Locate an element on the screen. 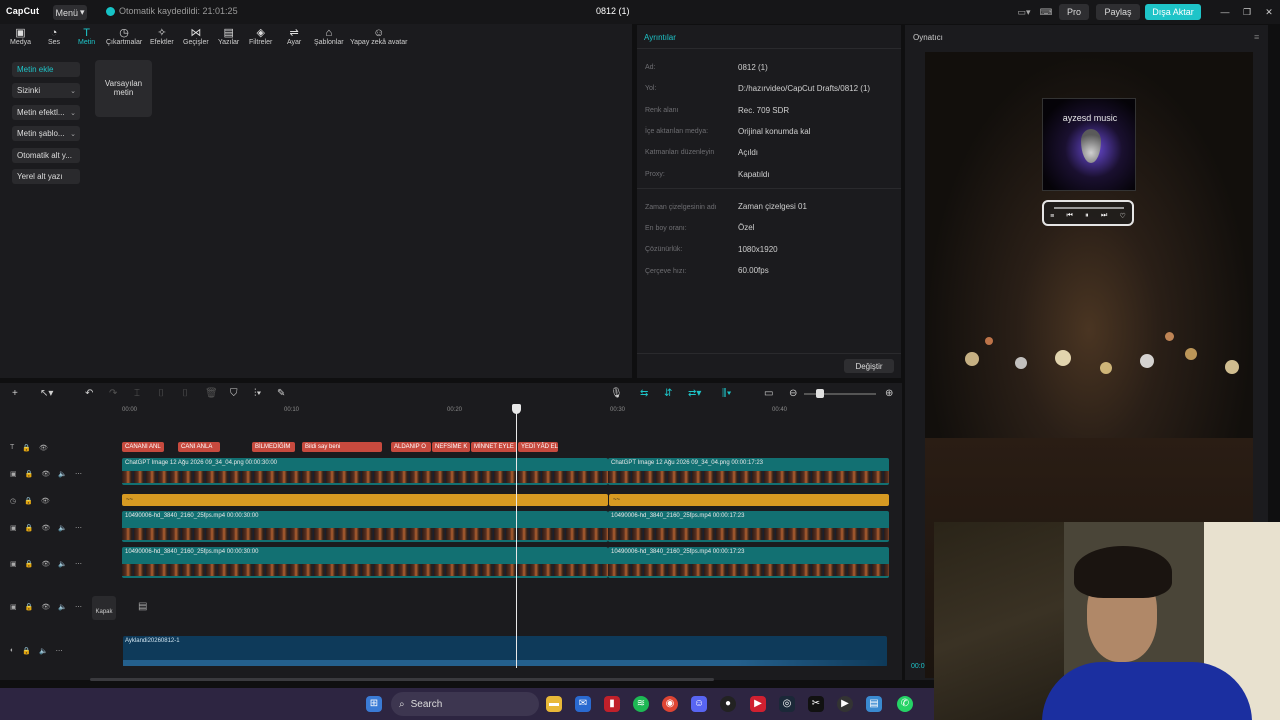  steam-icon: ◎ is located at coordinates (787, 704).